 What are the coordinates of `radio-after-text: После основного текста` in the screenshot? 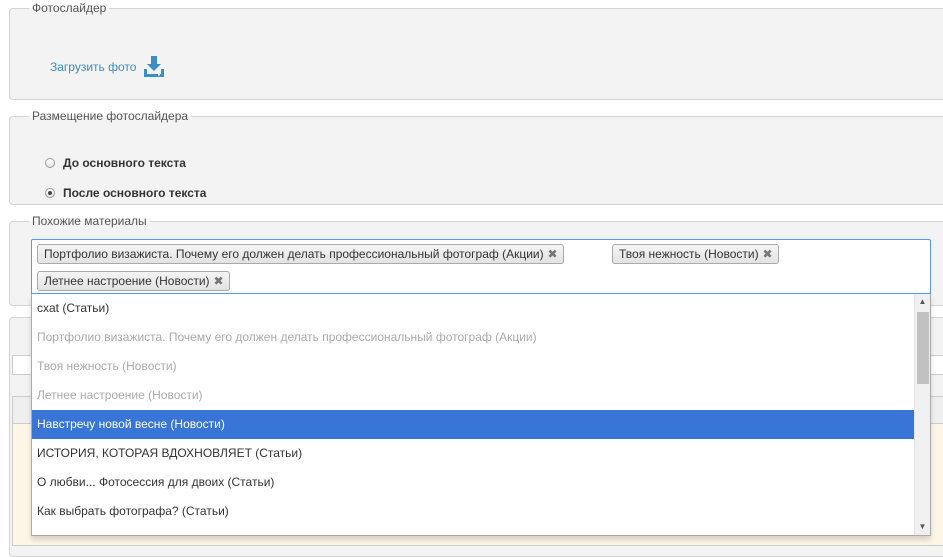 It's located at (125, 193).